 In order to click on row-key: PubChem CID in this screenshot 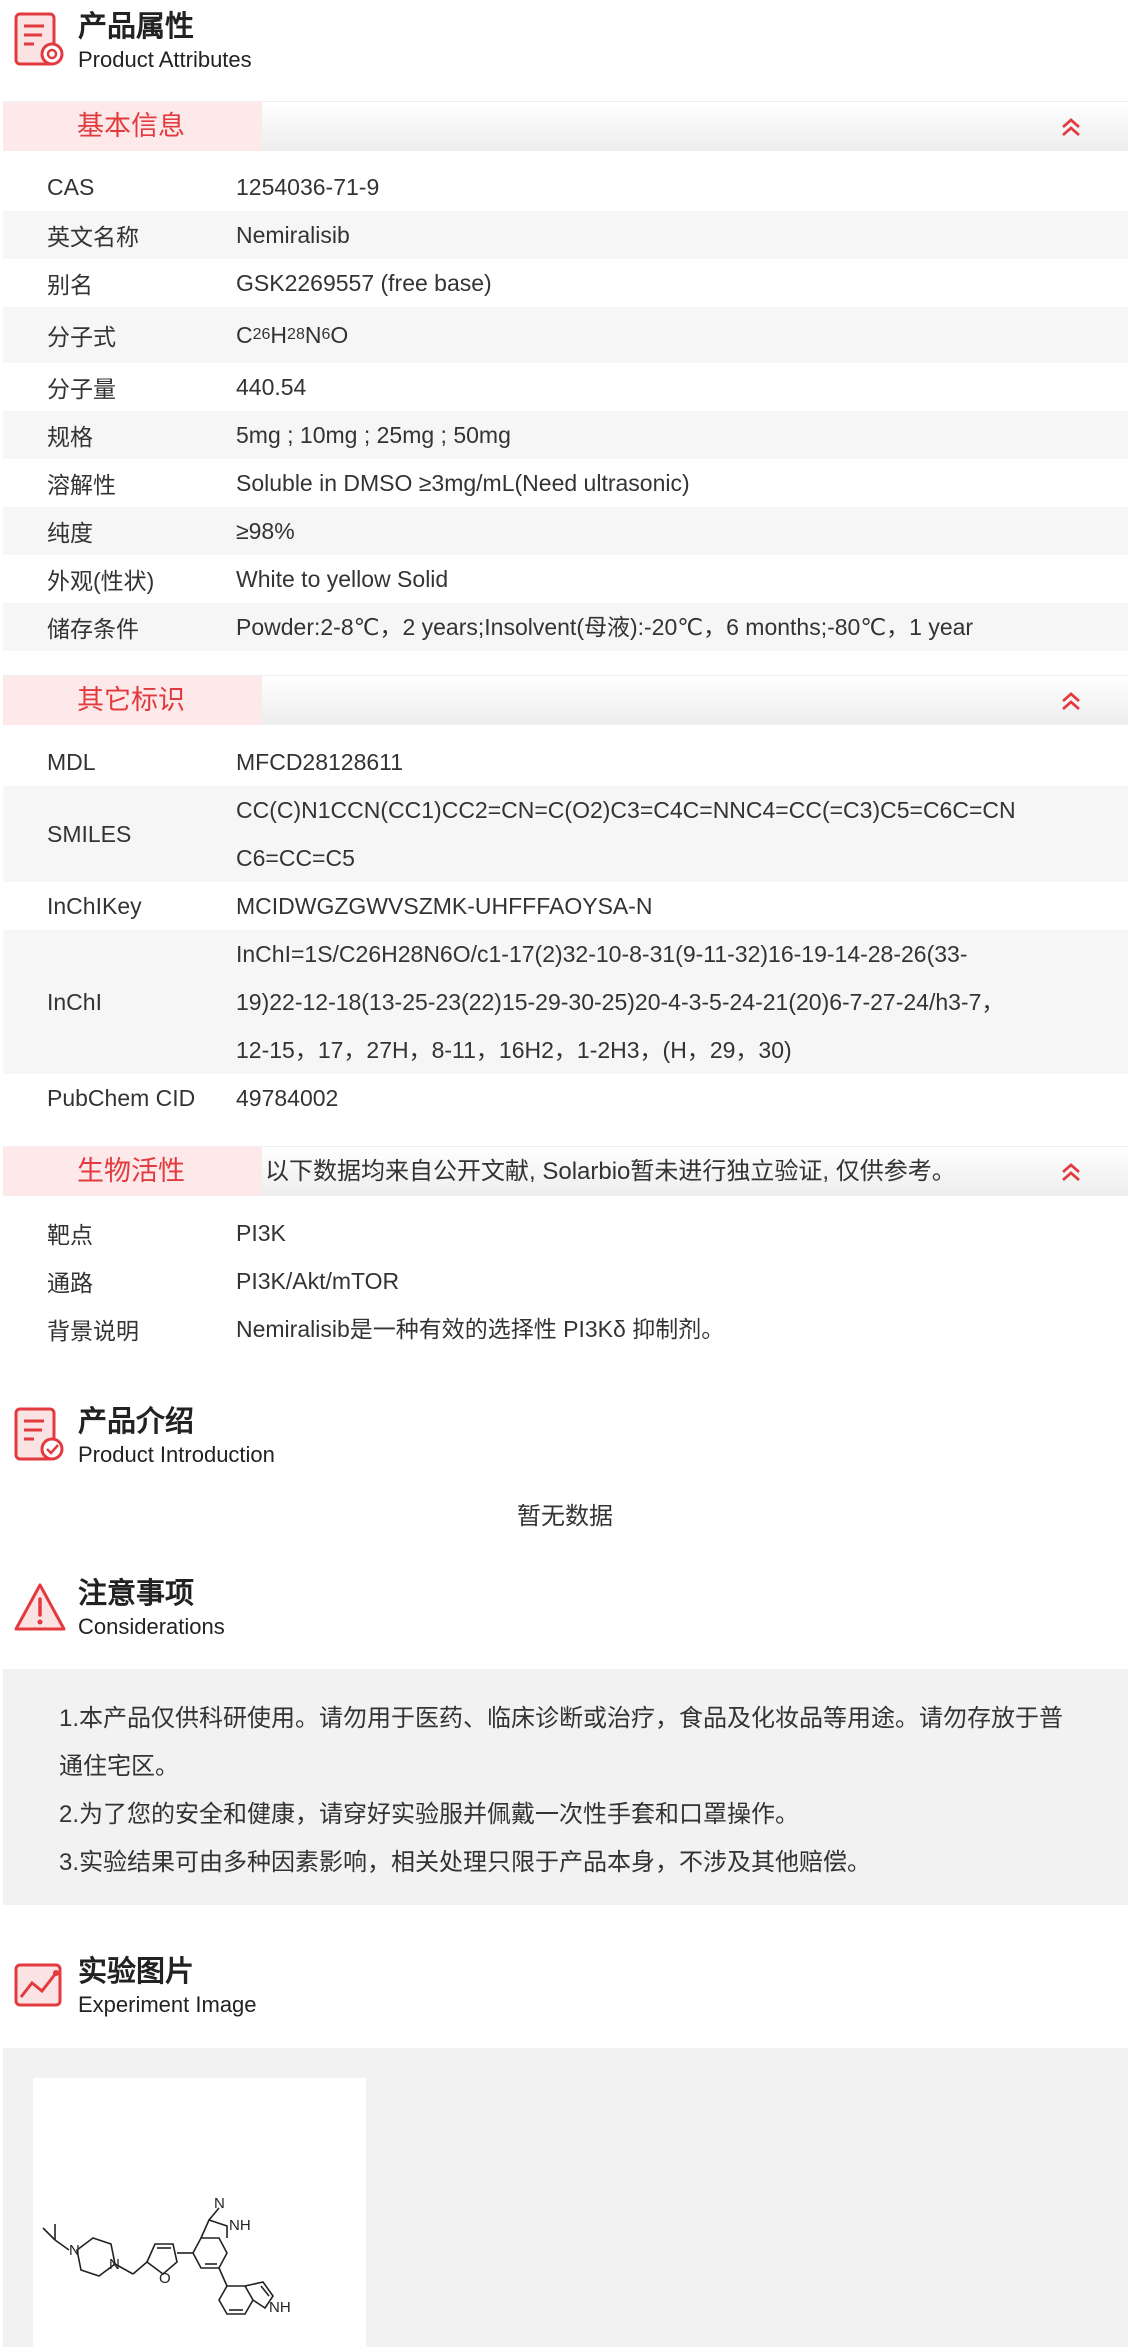, I will do `click(121, 1097)`.